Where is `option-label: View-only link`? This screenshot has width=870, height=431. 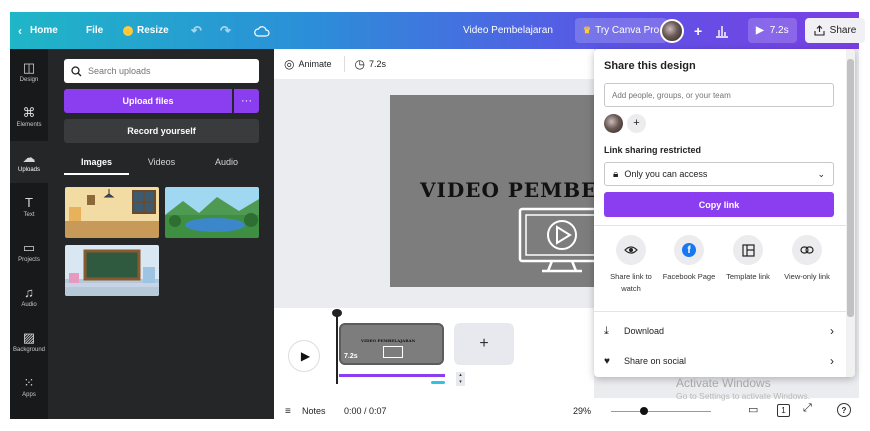
option-label: View-only link is located at coordinates (807, 276).